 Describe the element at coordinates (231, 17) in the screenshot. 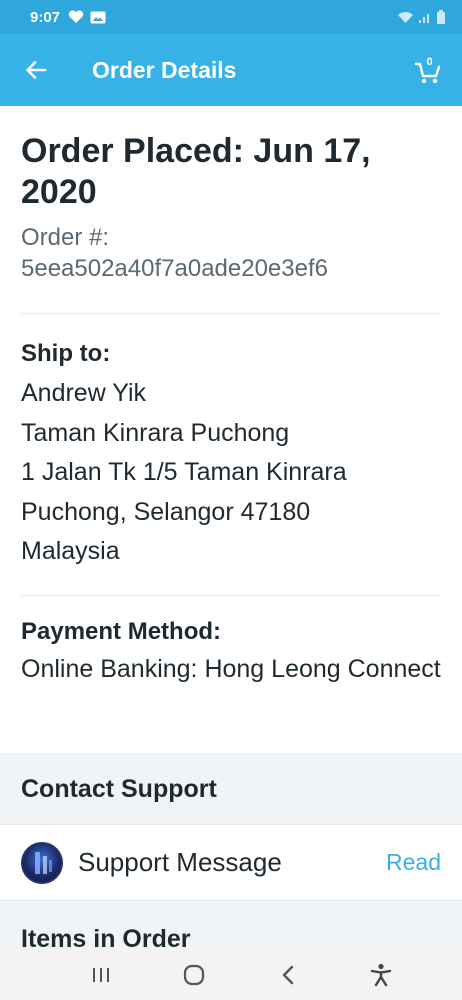

I see `status-bar: 9:07` at that location.